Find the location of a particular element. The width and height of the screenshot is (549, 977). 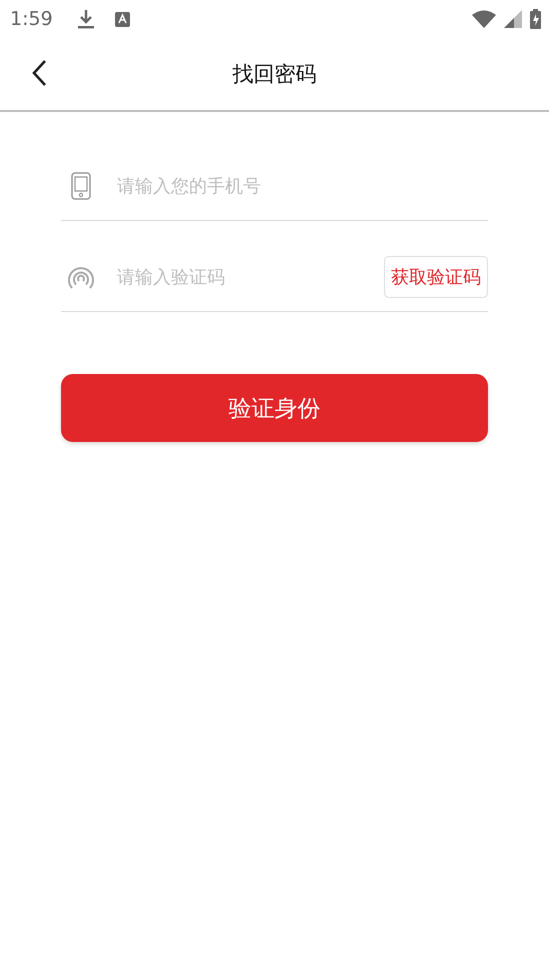

get-code-button: 获取验证码 is located at coordinates (436, 277).